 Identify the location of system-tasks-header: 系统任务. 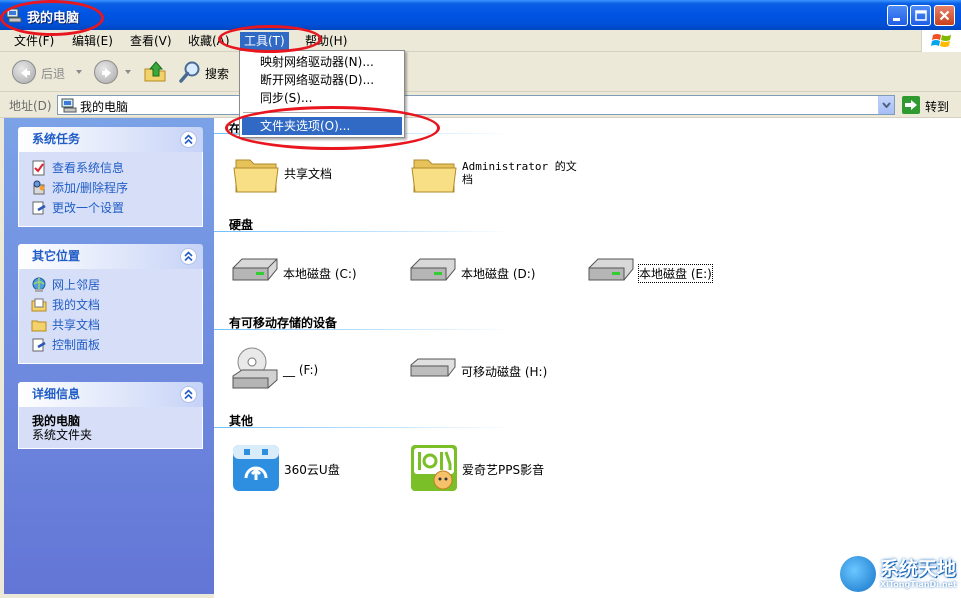
(110, 139).